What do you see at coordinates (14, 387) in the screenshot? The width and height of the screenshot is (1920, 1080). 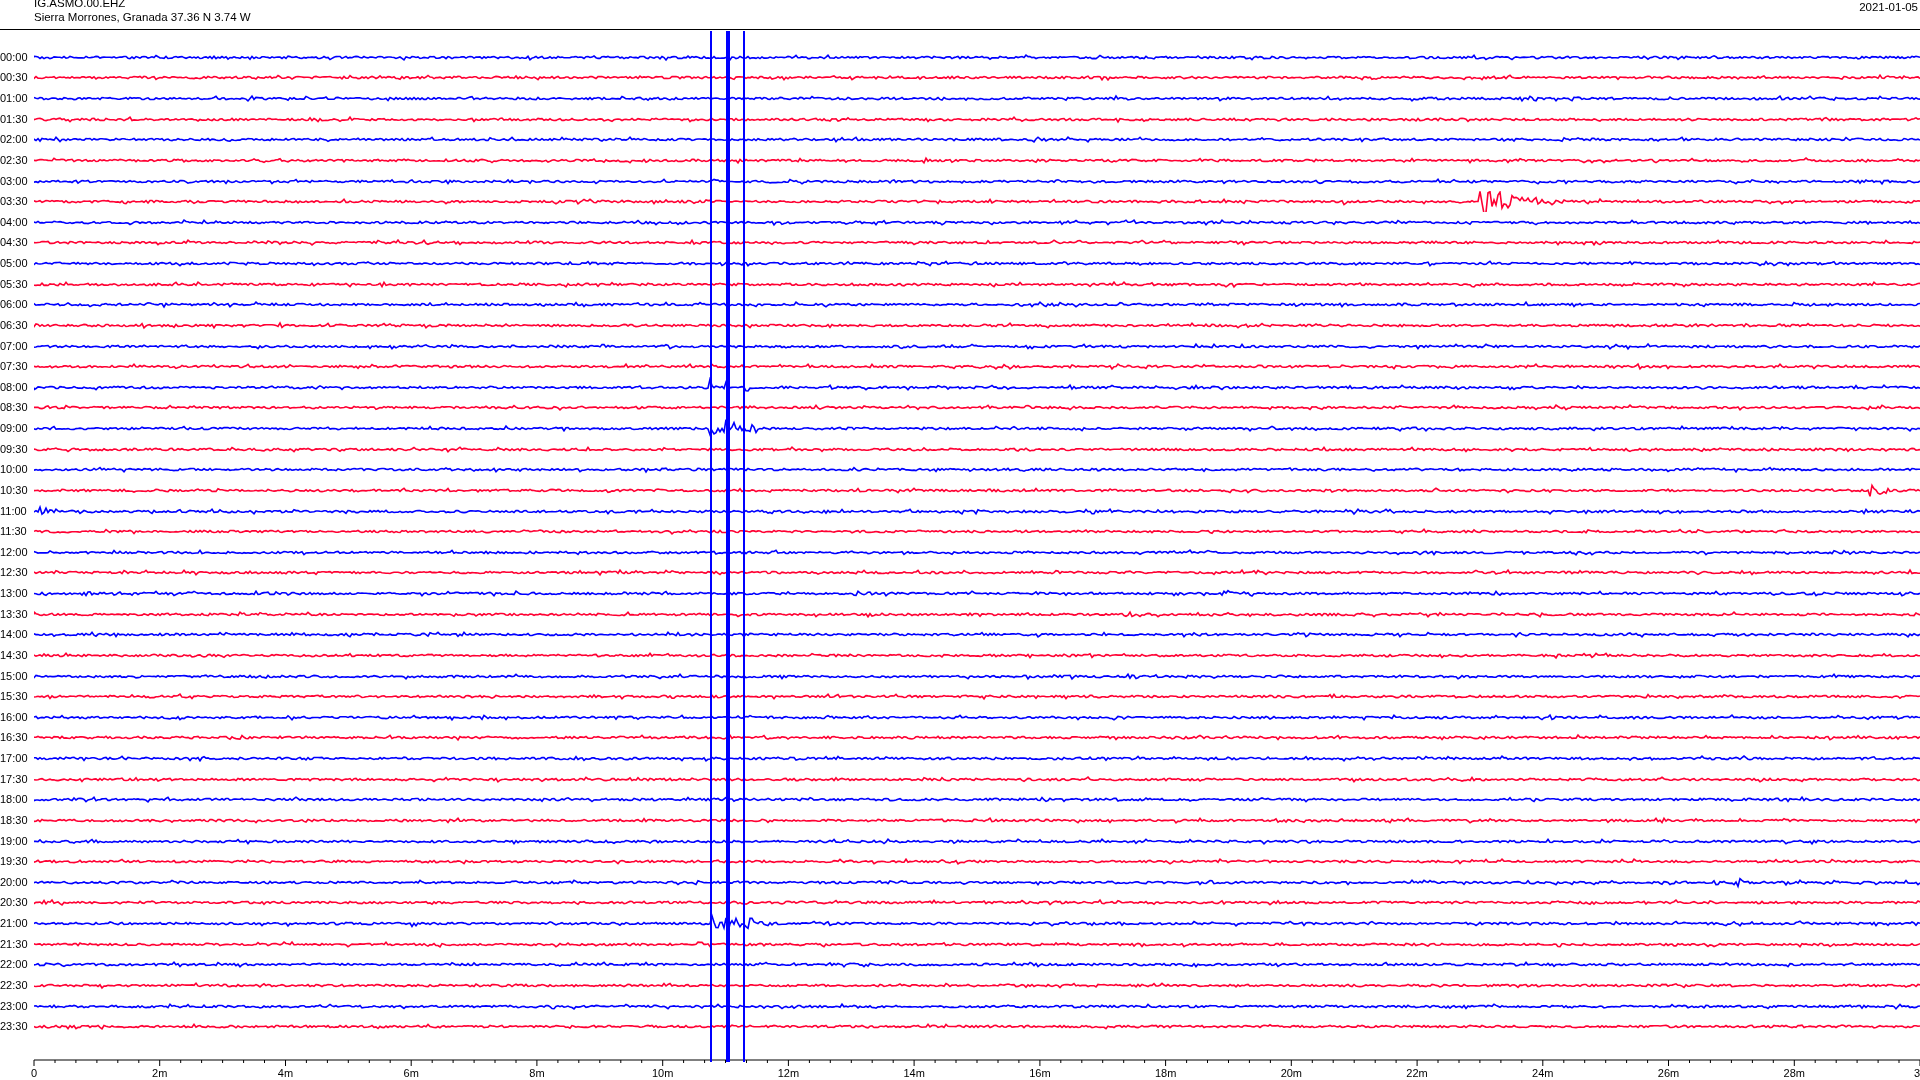 I see `time-label: 08:00` at bounding box center [14, 387].